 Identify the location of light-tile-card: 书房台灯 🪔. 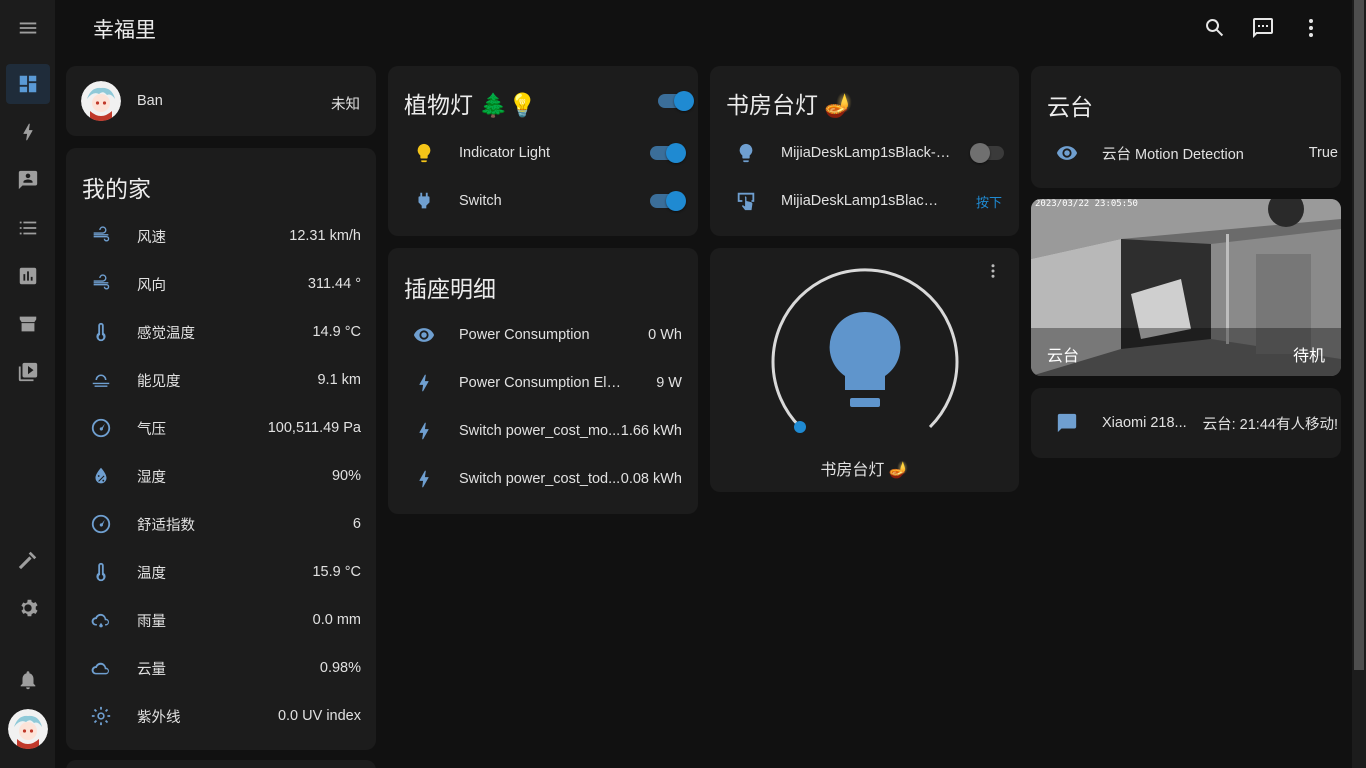
(864, 370).